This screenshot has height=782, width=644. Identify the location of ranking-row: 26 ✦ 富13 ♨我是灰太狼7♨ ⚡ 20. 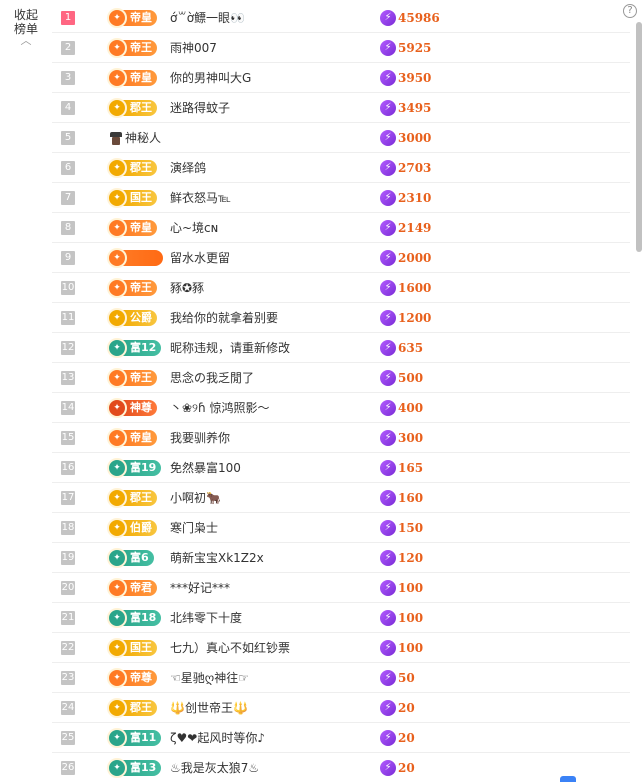
(341, 767).